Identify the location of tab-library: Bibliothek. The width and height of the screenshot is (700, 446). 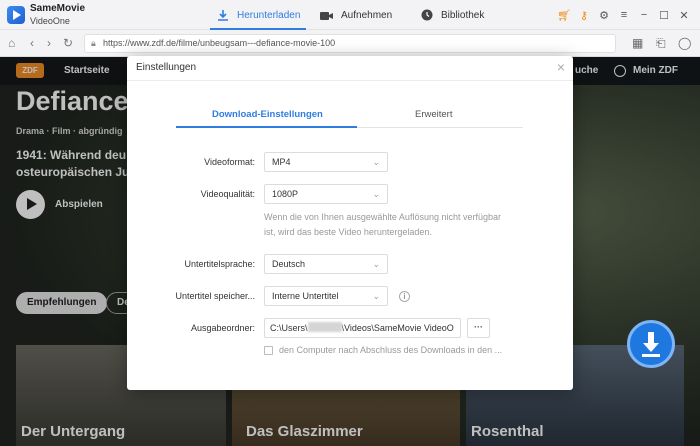
(452, 15).